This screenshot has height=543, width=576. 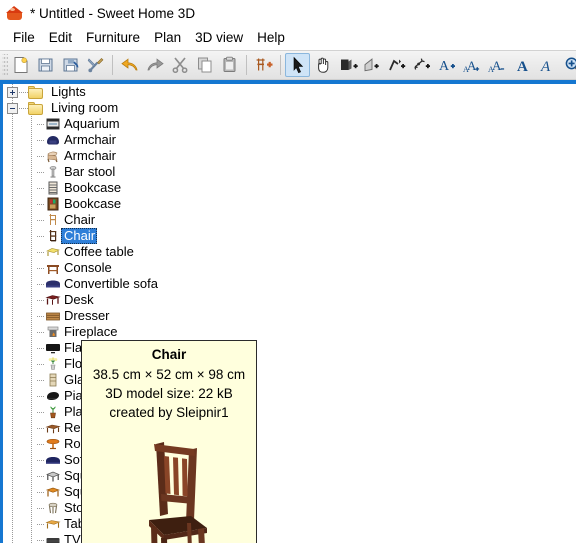 I want to click on increase-text-size-button: A A, so click(x=472, y=65).